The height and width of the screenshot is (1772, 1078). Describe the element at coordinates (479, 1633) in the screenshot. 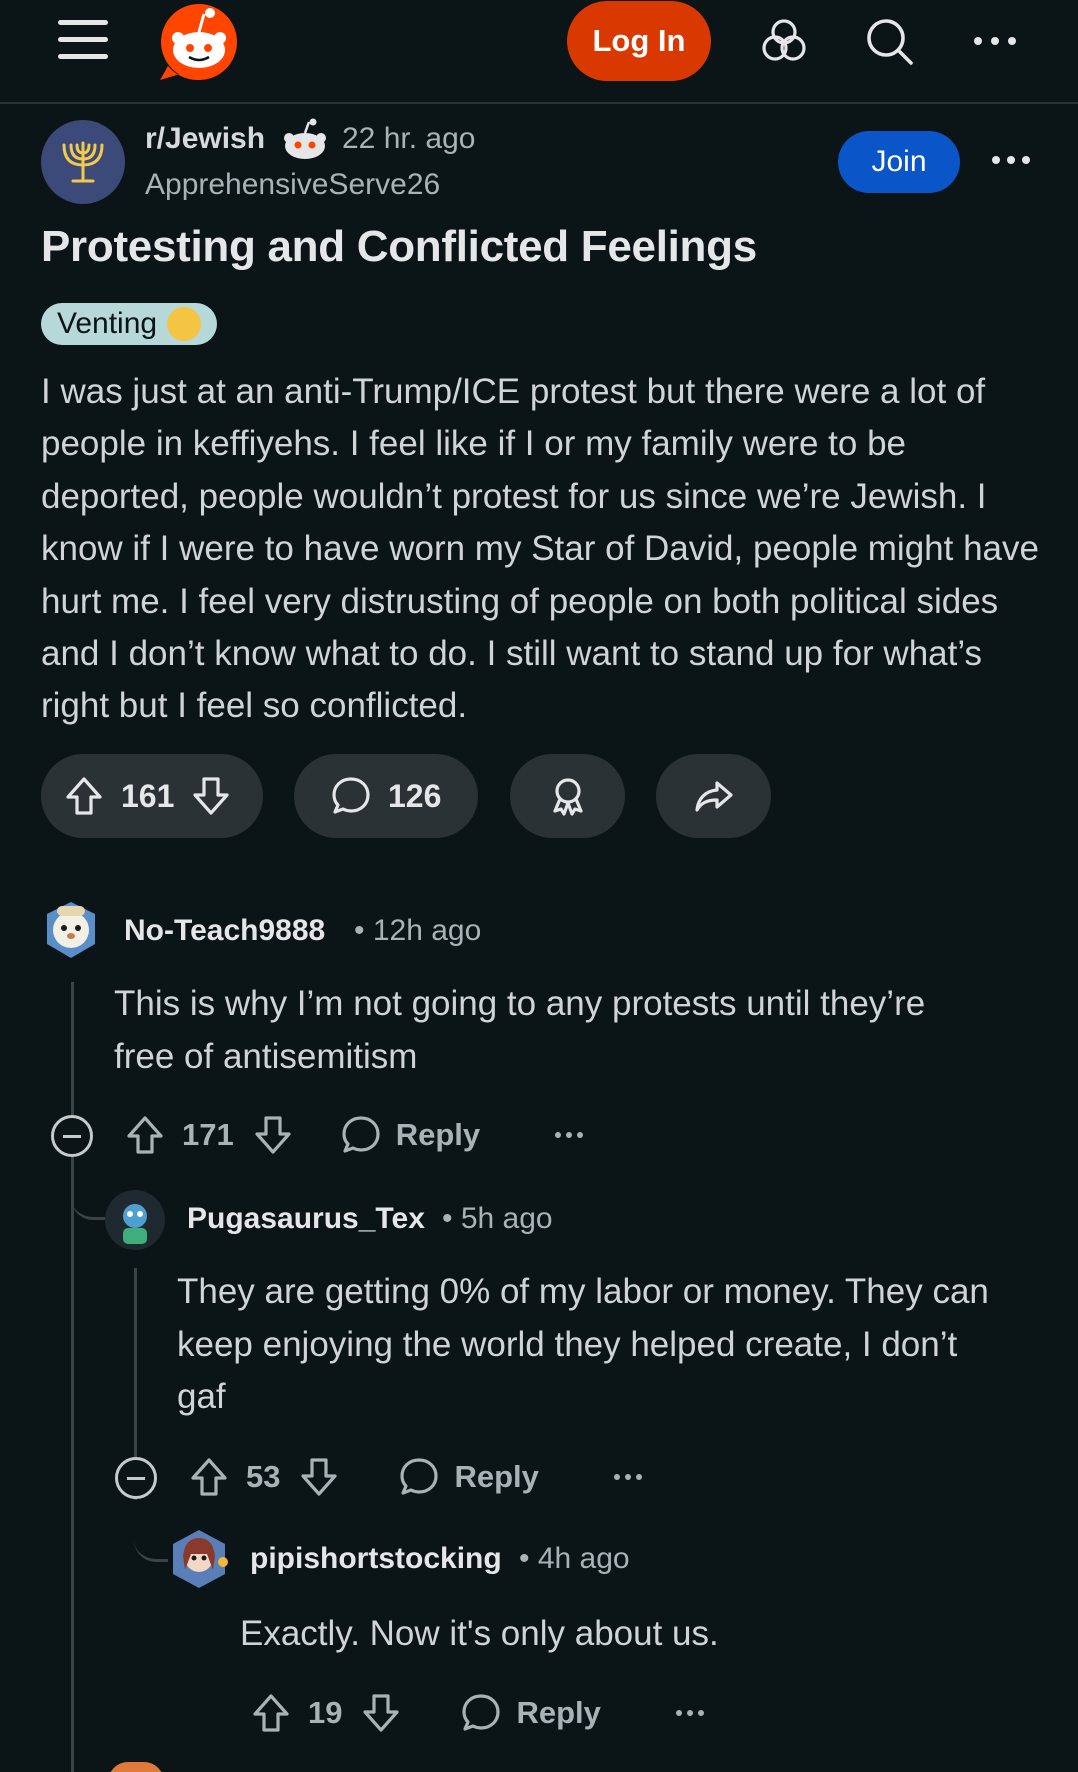

I see `comment-body: Exactly. Now it's only about us.` at that location.